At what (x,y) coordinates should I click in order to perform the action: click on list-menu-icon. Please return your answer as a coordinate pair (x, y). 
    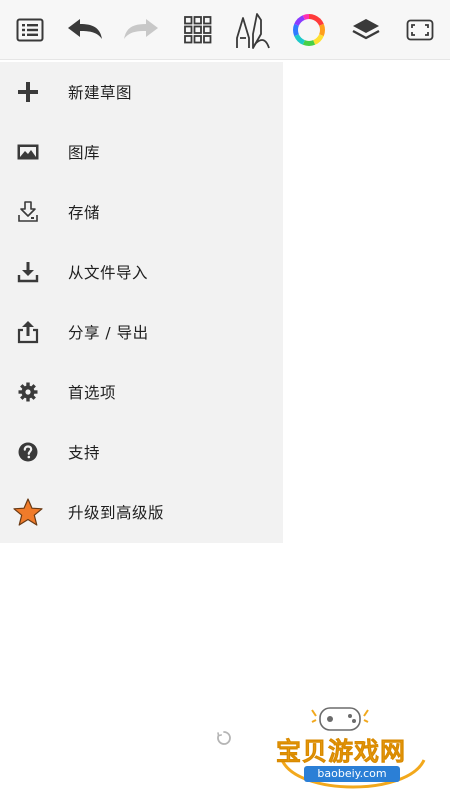
    Looking at the image, I should click on (30, 30).